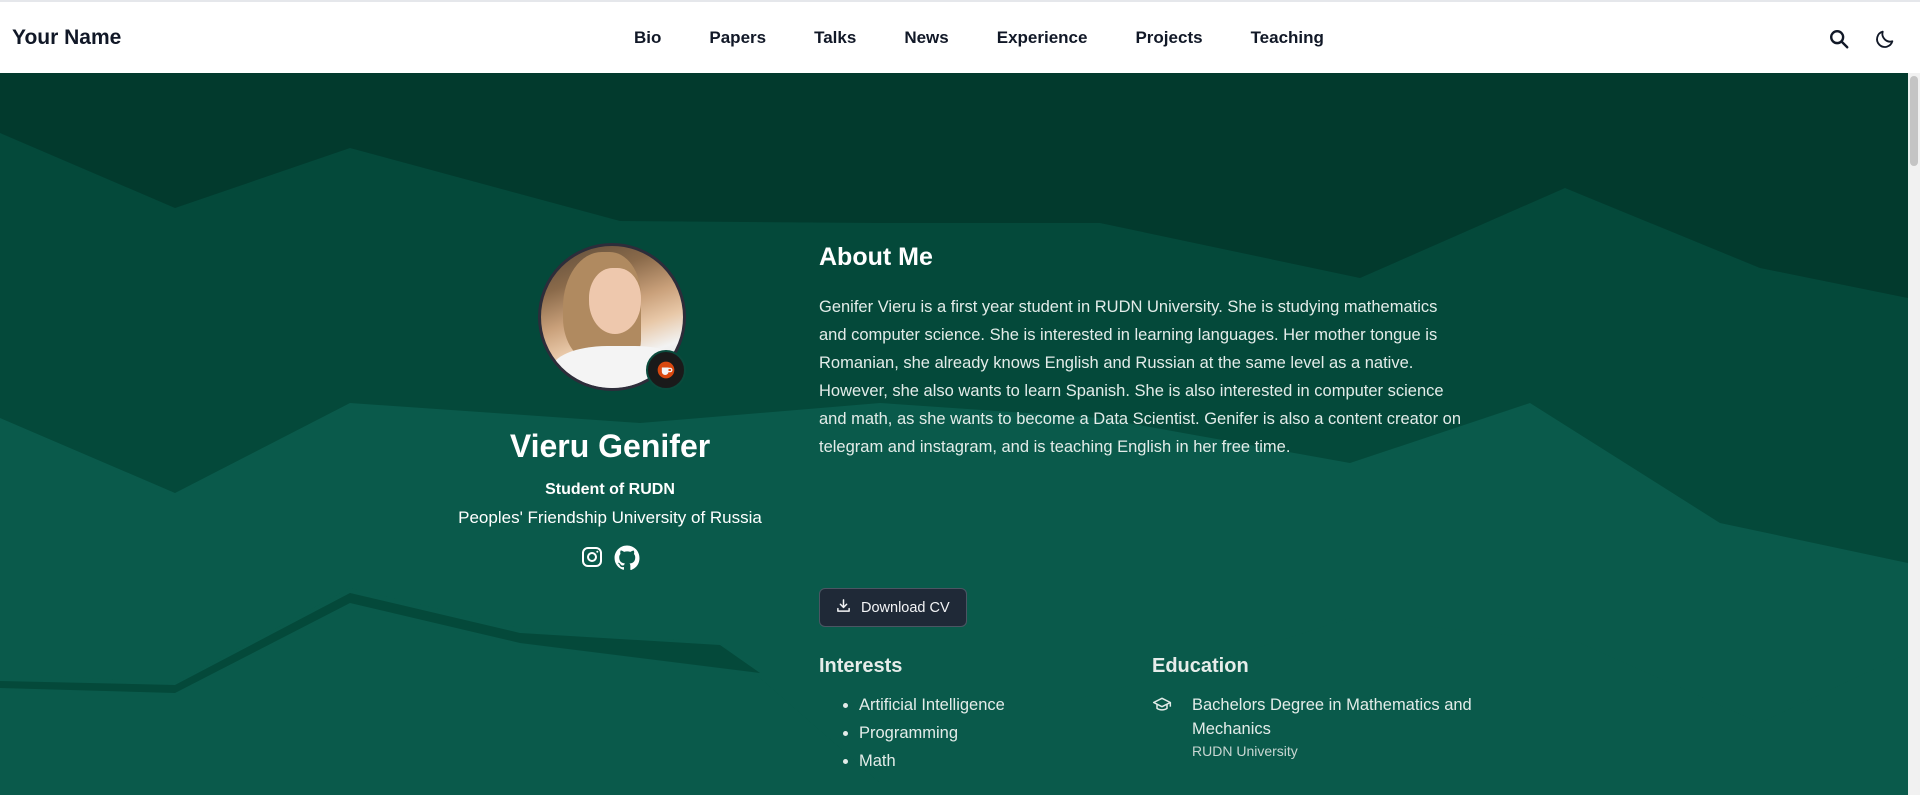 The image size is (1920, 795). What do you see at coordinates (926, 37) in the screenshot?
I see `nav-link-news: News` at bounding box center [926, 37].